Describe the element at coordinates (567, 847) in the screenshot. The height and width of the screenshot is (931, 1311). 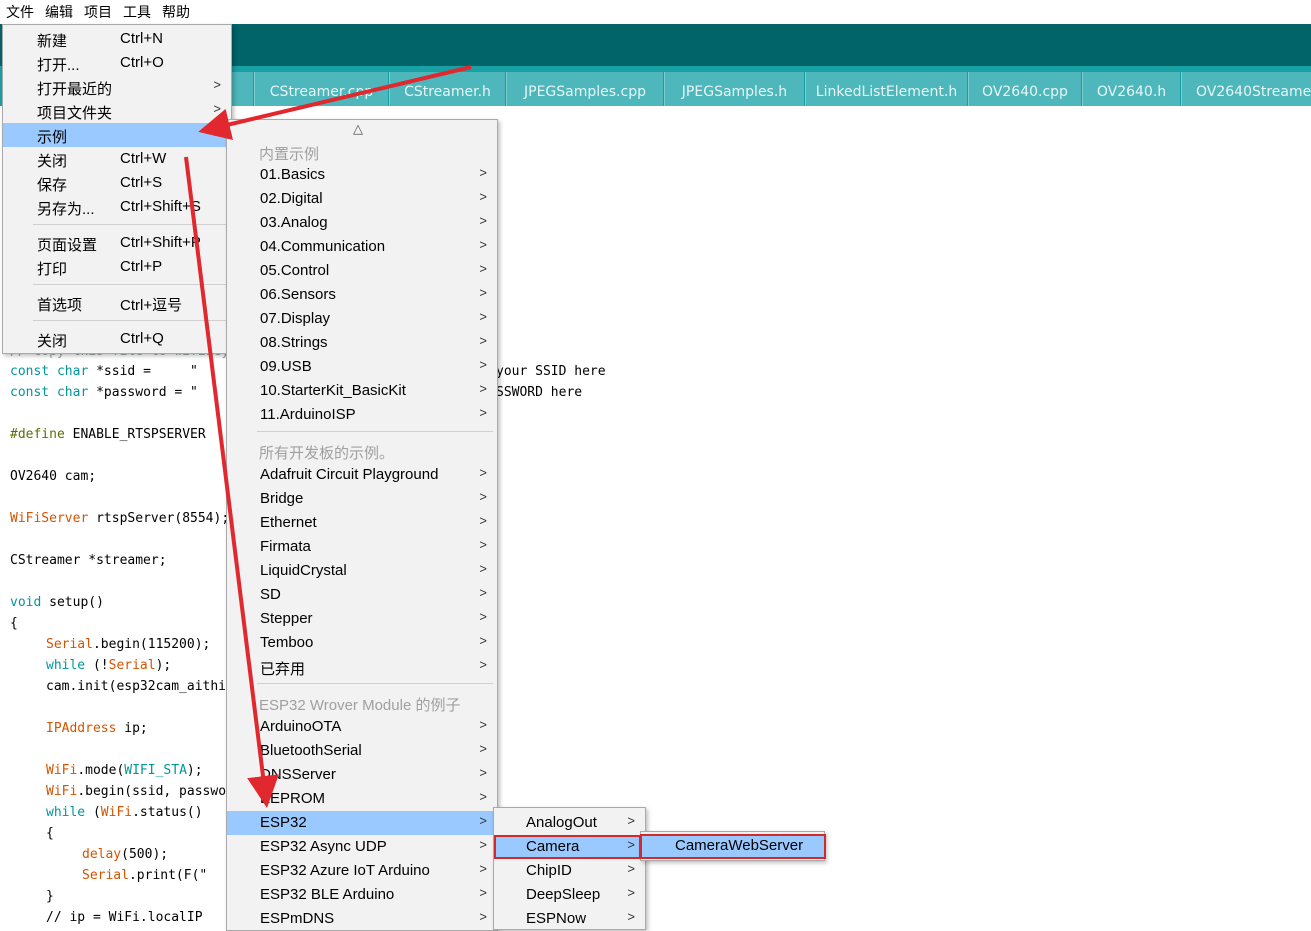
I see `annotation-box-camera` at that location.